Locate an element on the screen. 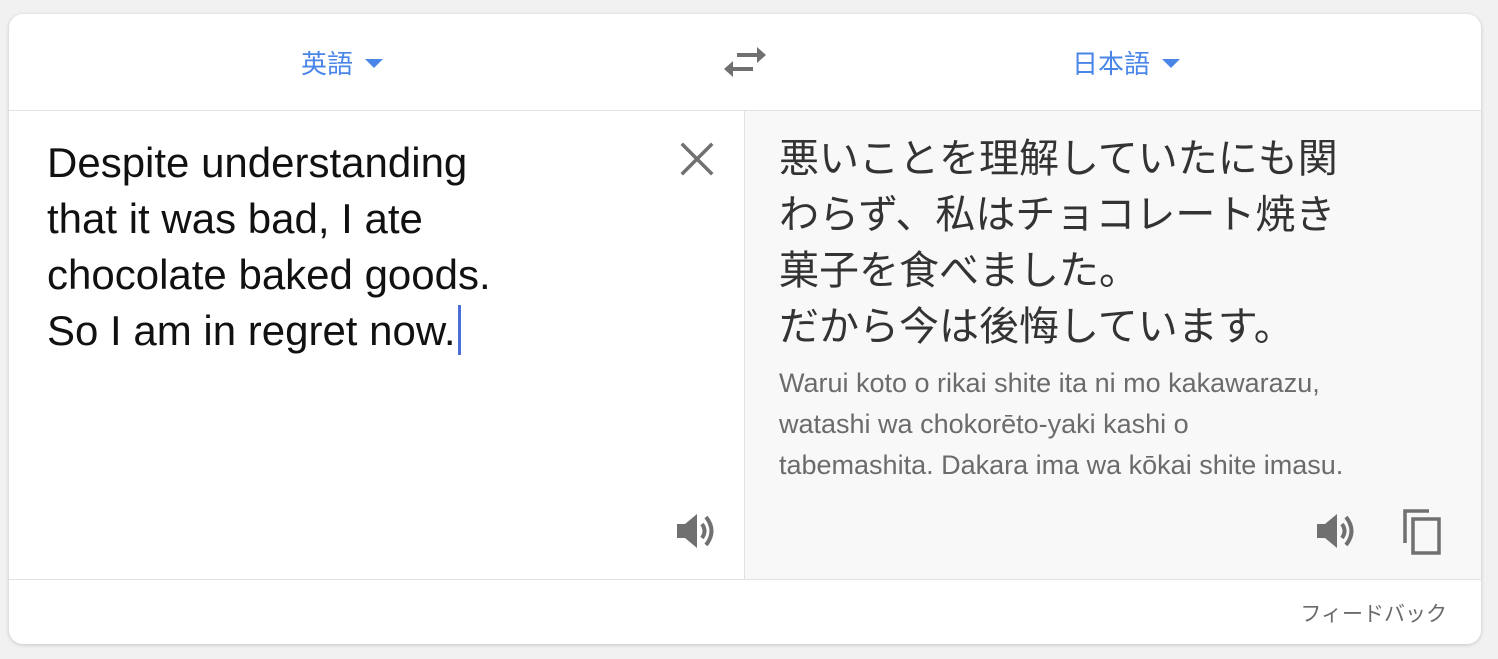 This screenshot has width=1498, height=659. clear-text-button is located at coordinates (697, 159).